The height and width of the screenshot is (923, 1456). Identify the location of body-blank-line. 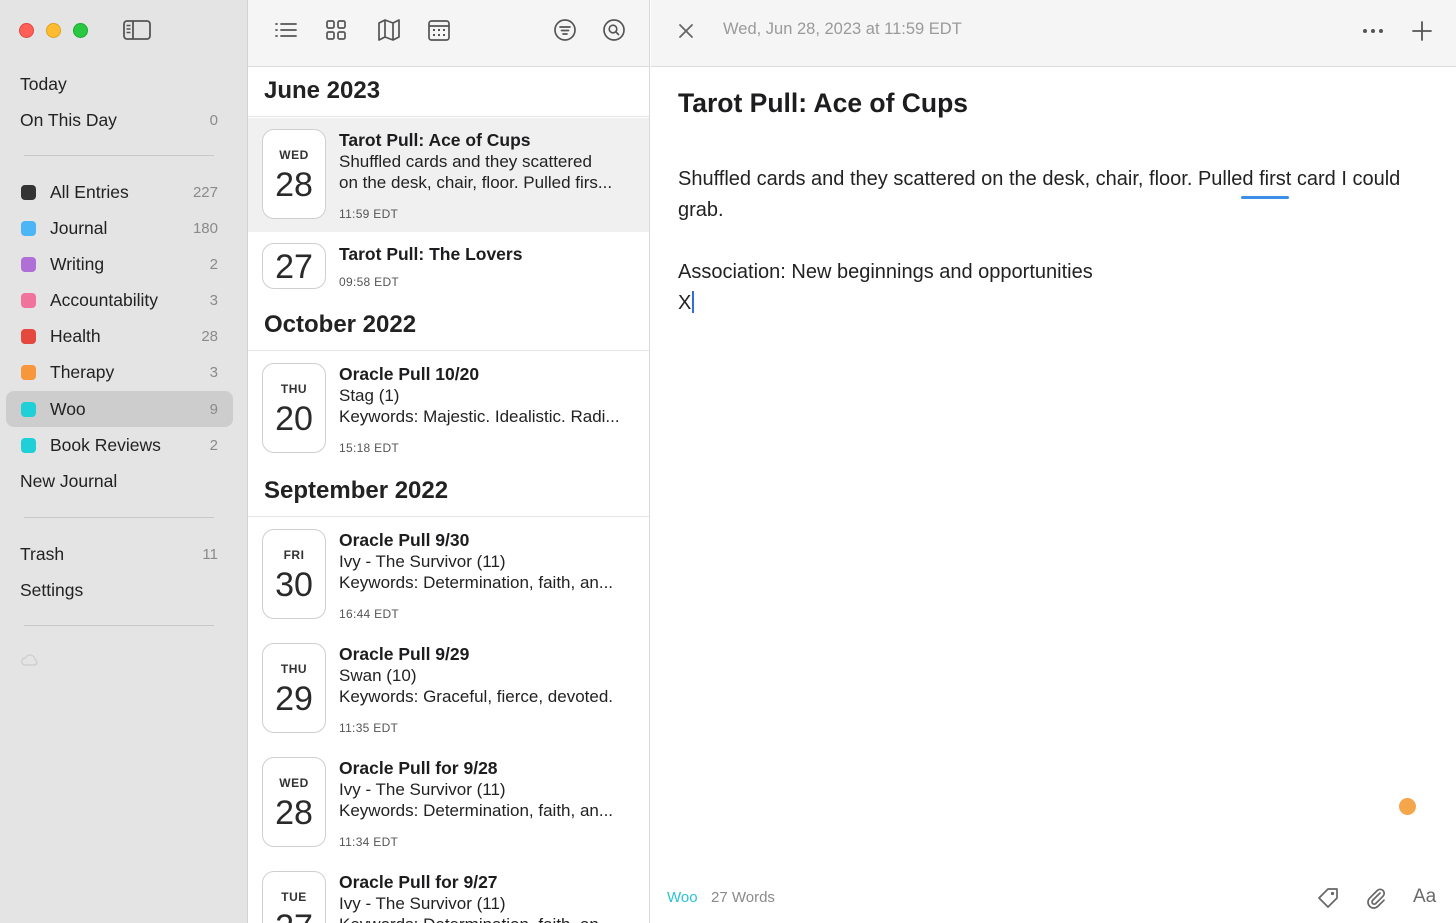
(1048, 241).